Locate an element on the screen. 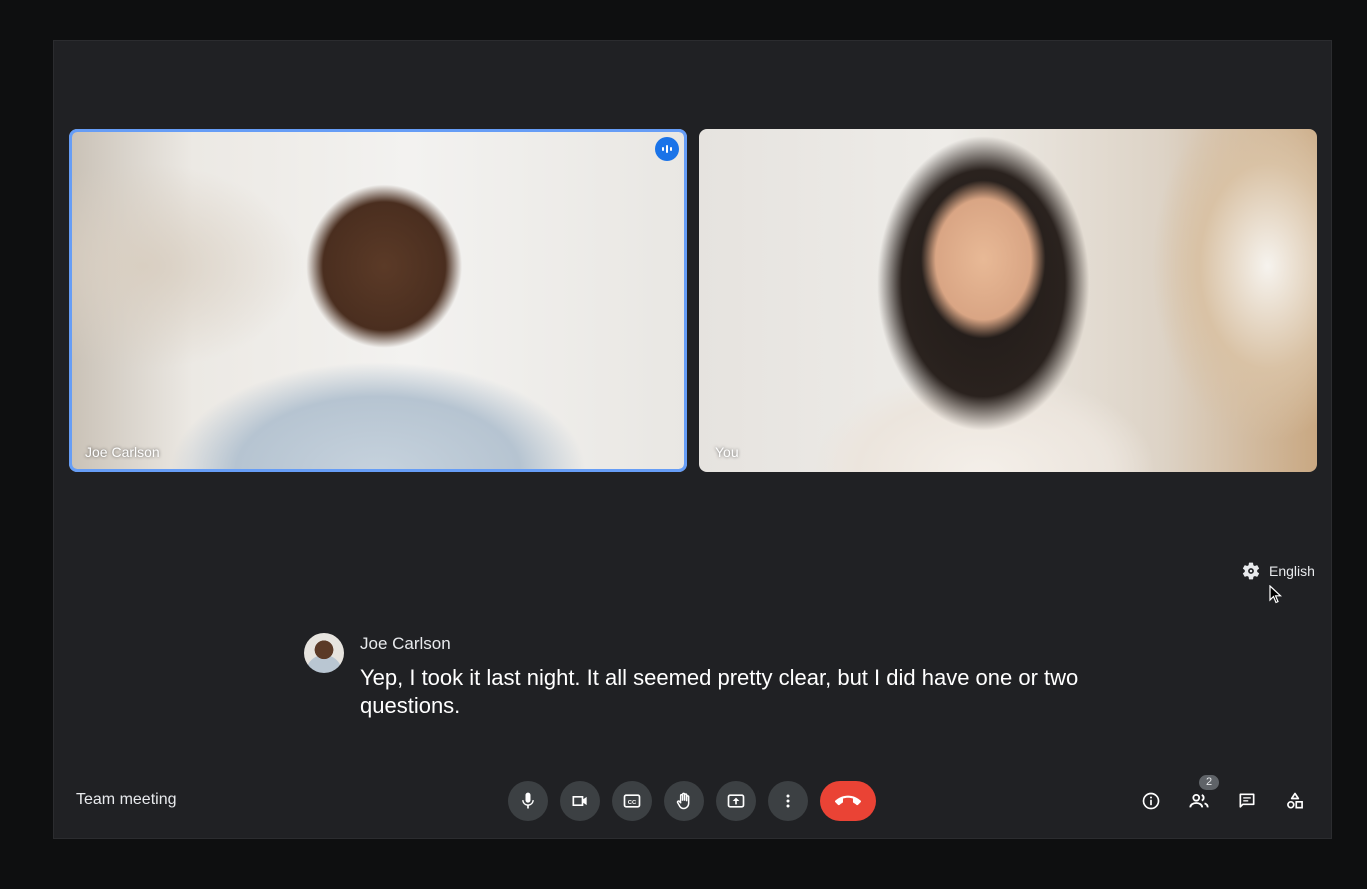 This screenshot has height=889, width=1367. participant-name: Joe Carlson is located at coordinates (122, 452).